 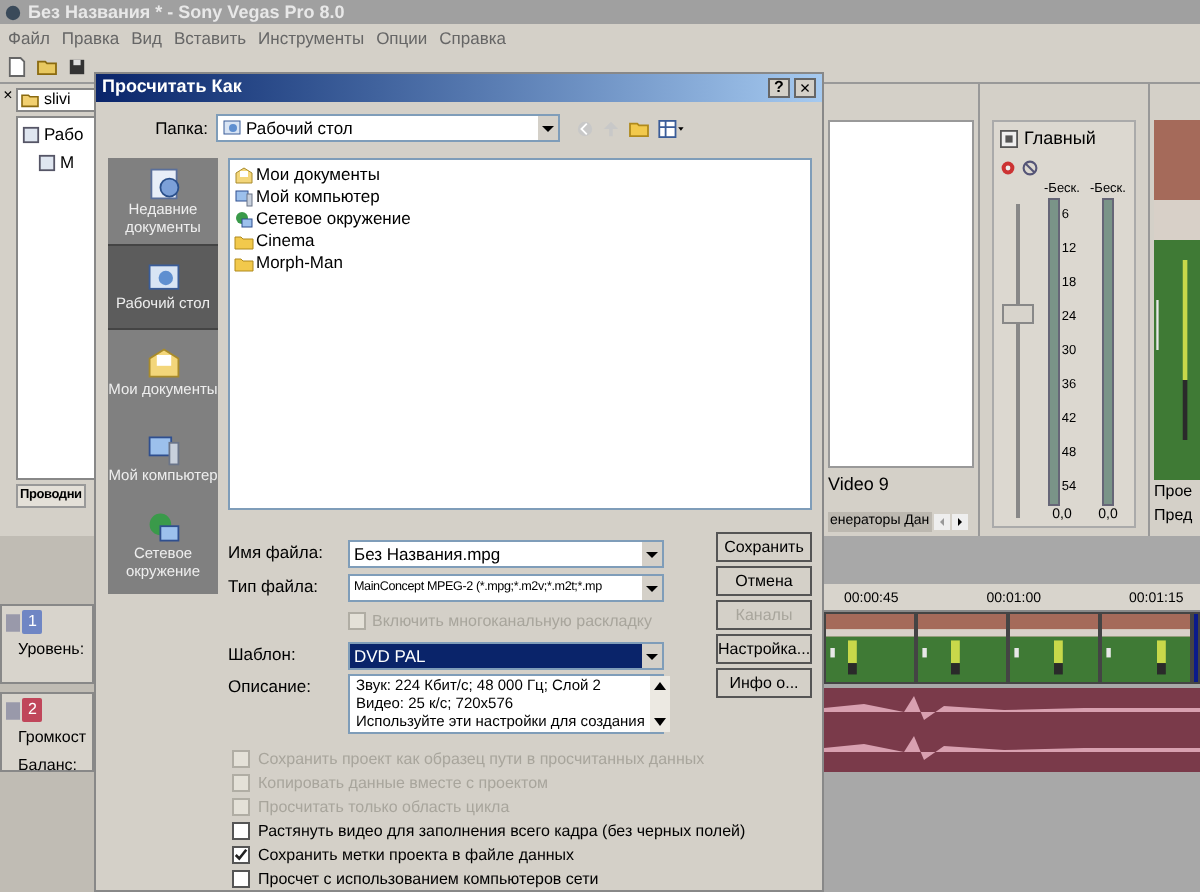 What do you see at coordinates (47, 766) in the screenshot?
I see `track-label: Баланс:` at bounding box center [47, 766].